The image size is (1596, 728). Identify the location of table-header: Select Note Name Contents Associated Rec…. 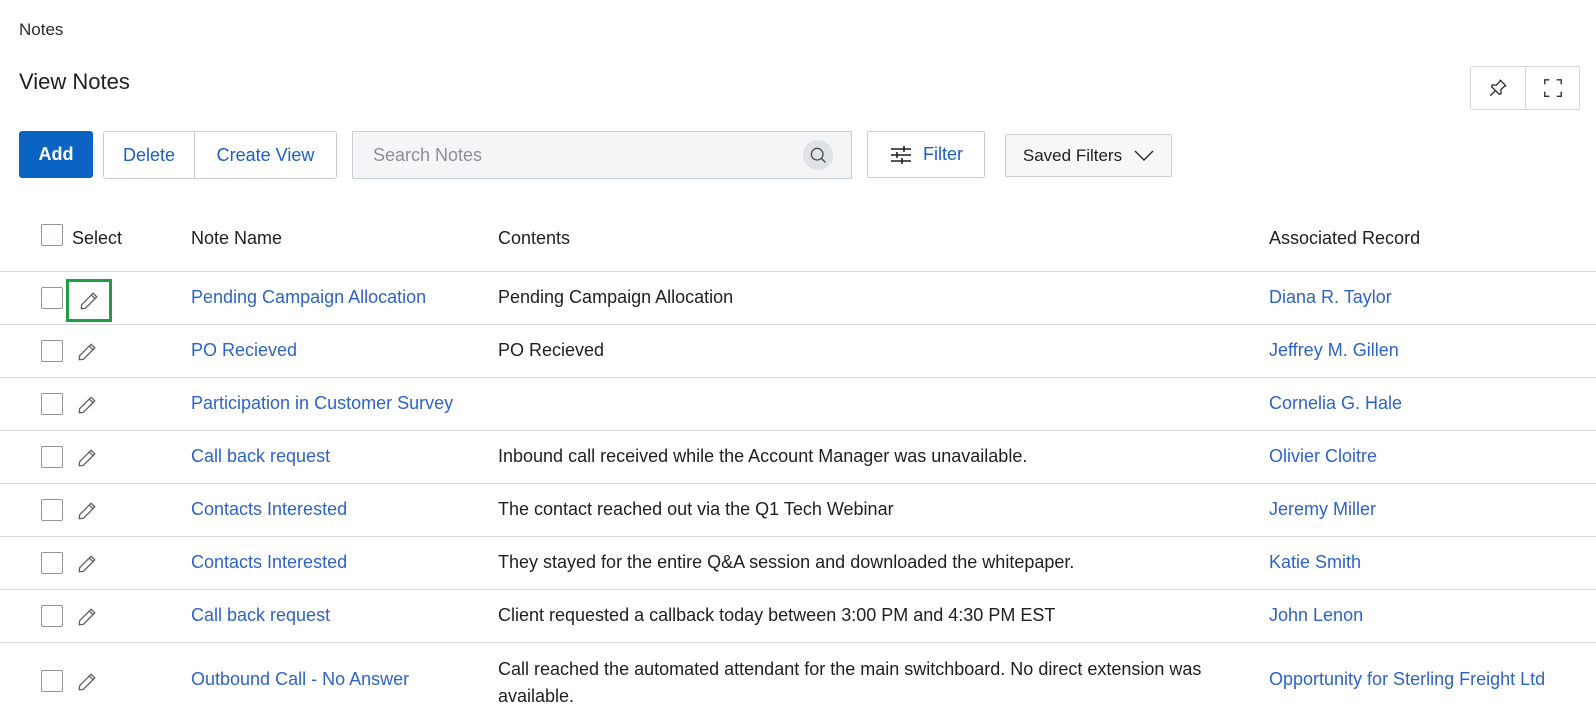
(798, 242).